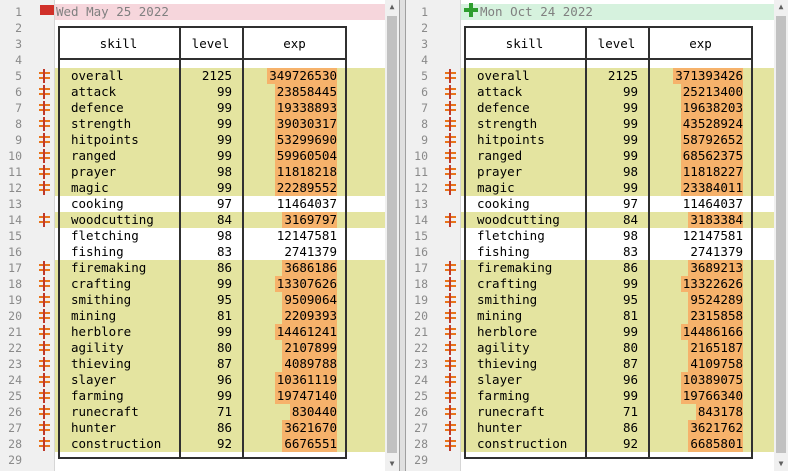 The image size is (788, 471). I want to click on skill-name: fishing, so click(503, 251).